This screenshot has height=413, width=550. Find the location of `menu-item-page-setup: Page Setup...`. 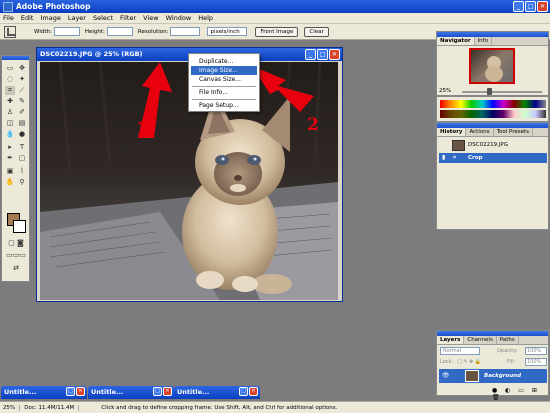

menu-item-page-setup: Page Setup... is located at coordinates (224, 105).